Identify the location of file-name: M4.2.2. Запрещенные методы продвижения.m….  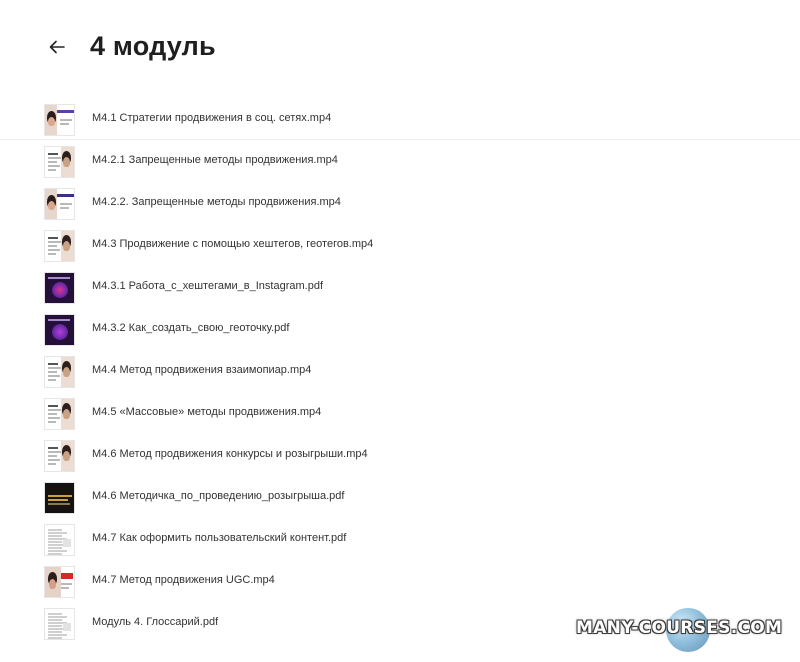
(216, 202).